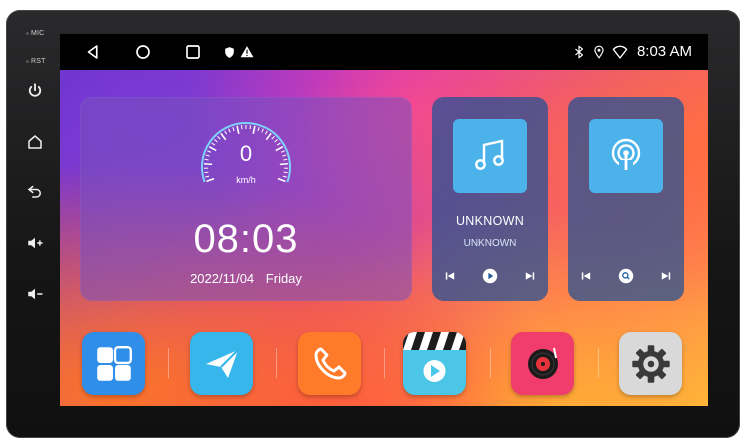 This screenshot has width=744, height=439. What do you see at coordinates (35, 33) in the screenshot?
I see `mic-label: MIC` at bounding box center [35, 33].